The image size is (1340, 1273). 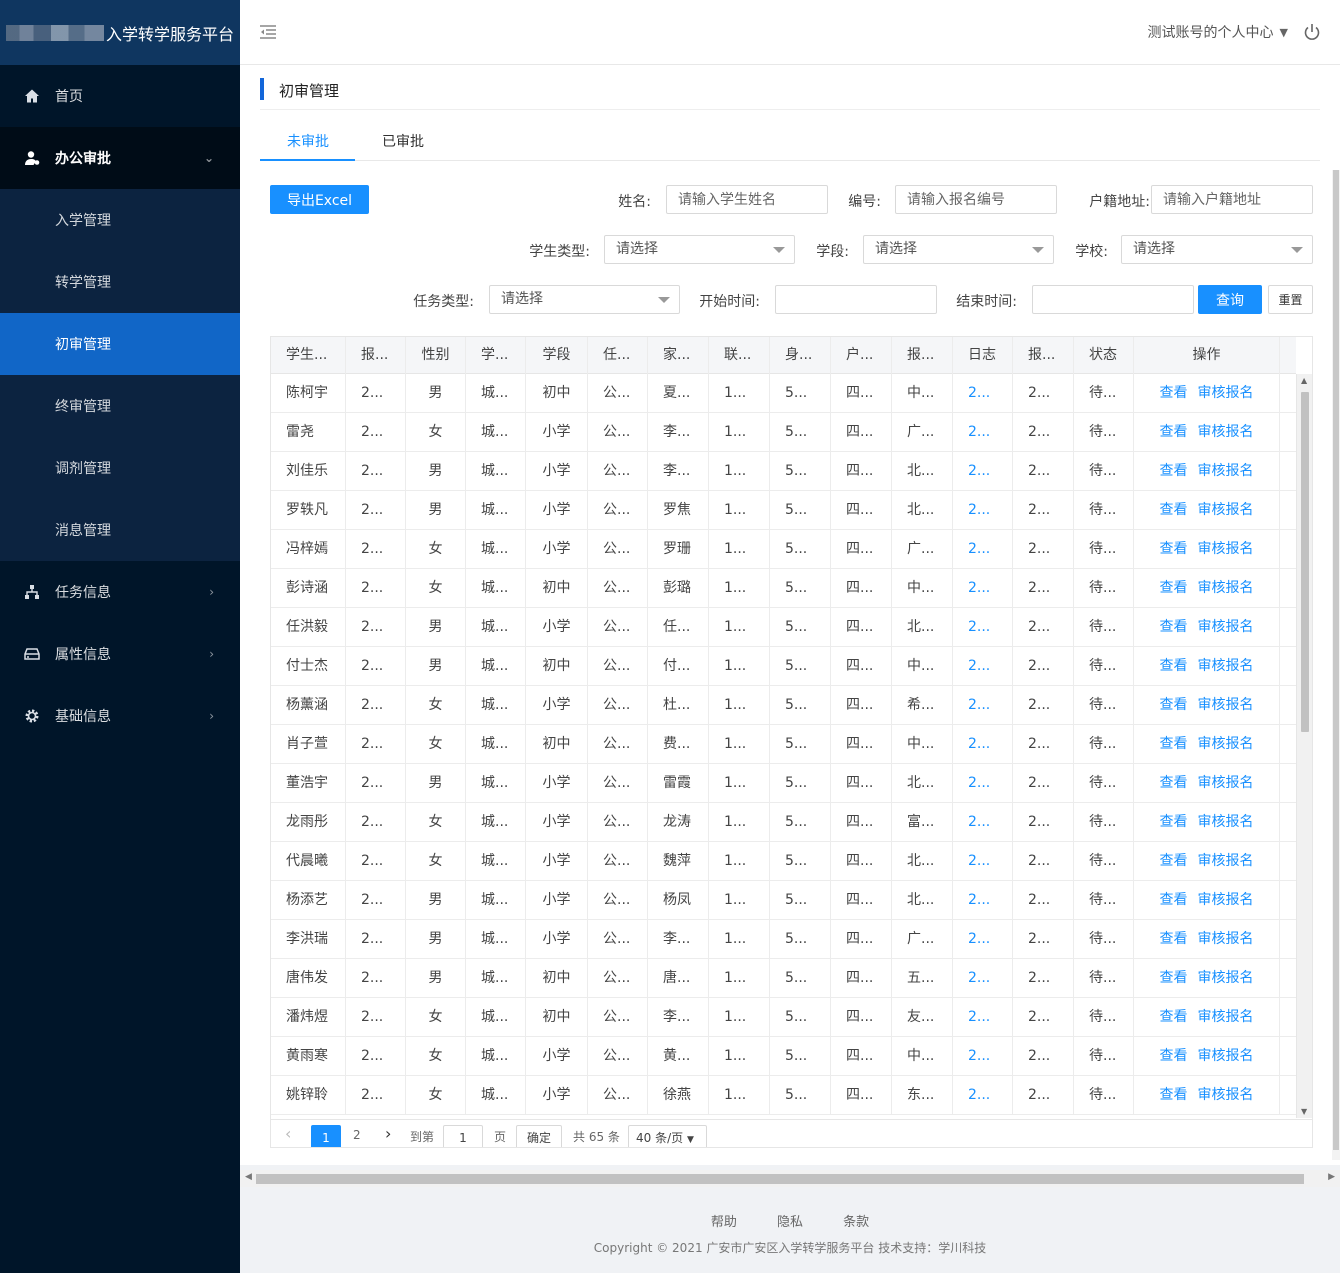 I want to click on school-select: 请选择, so click(x=1217, y=249).